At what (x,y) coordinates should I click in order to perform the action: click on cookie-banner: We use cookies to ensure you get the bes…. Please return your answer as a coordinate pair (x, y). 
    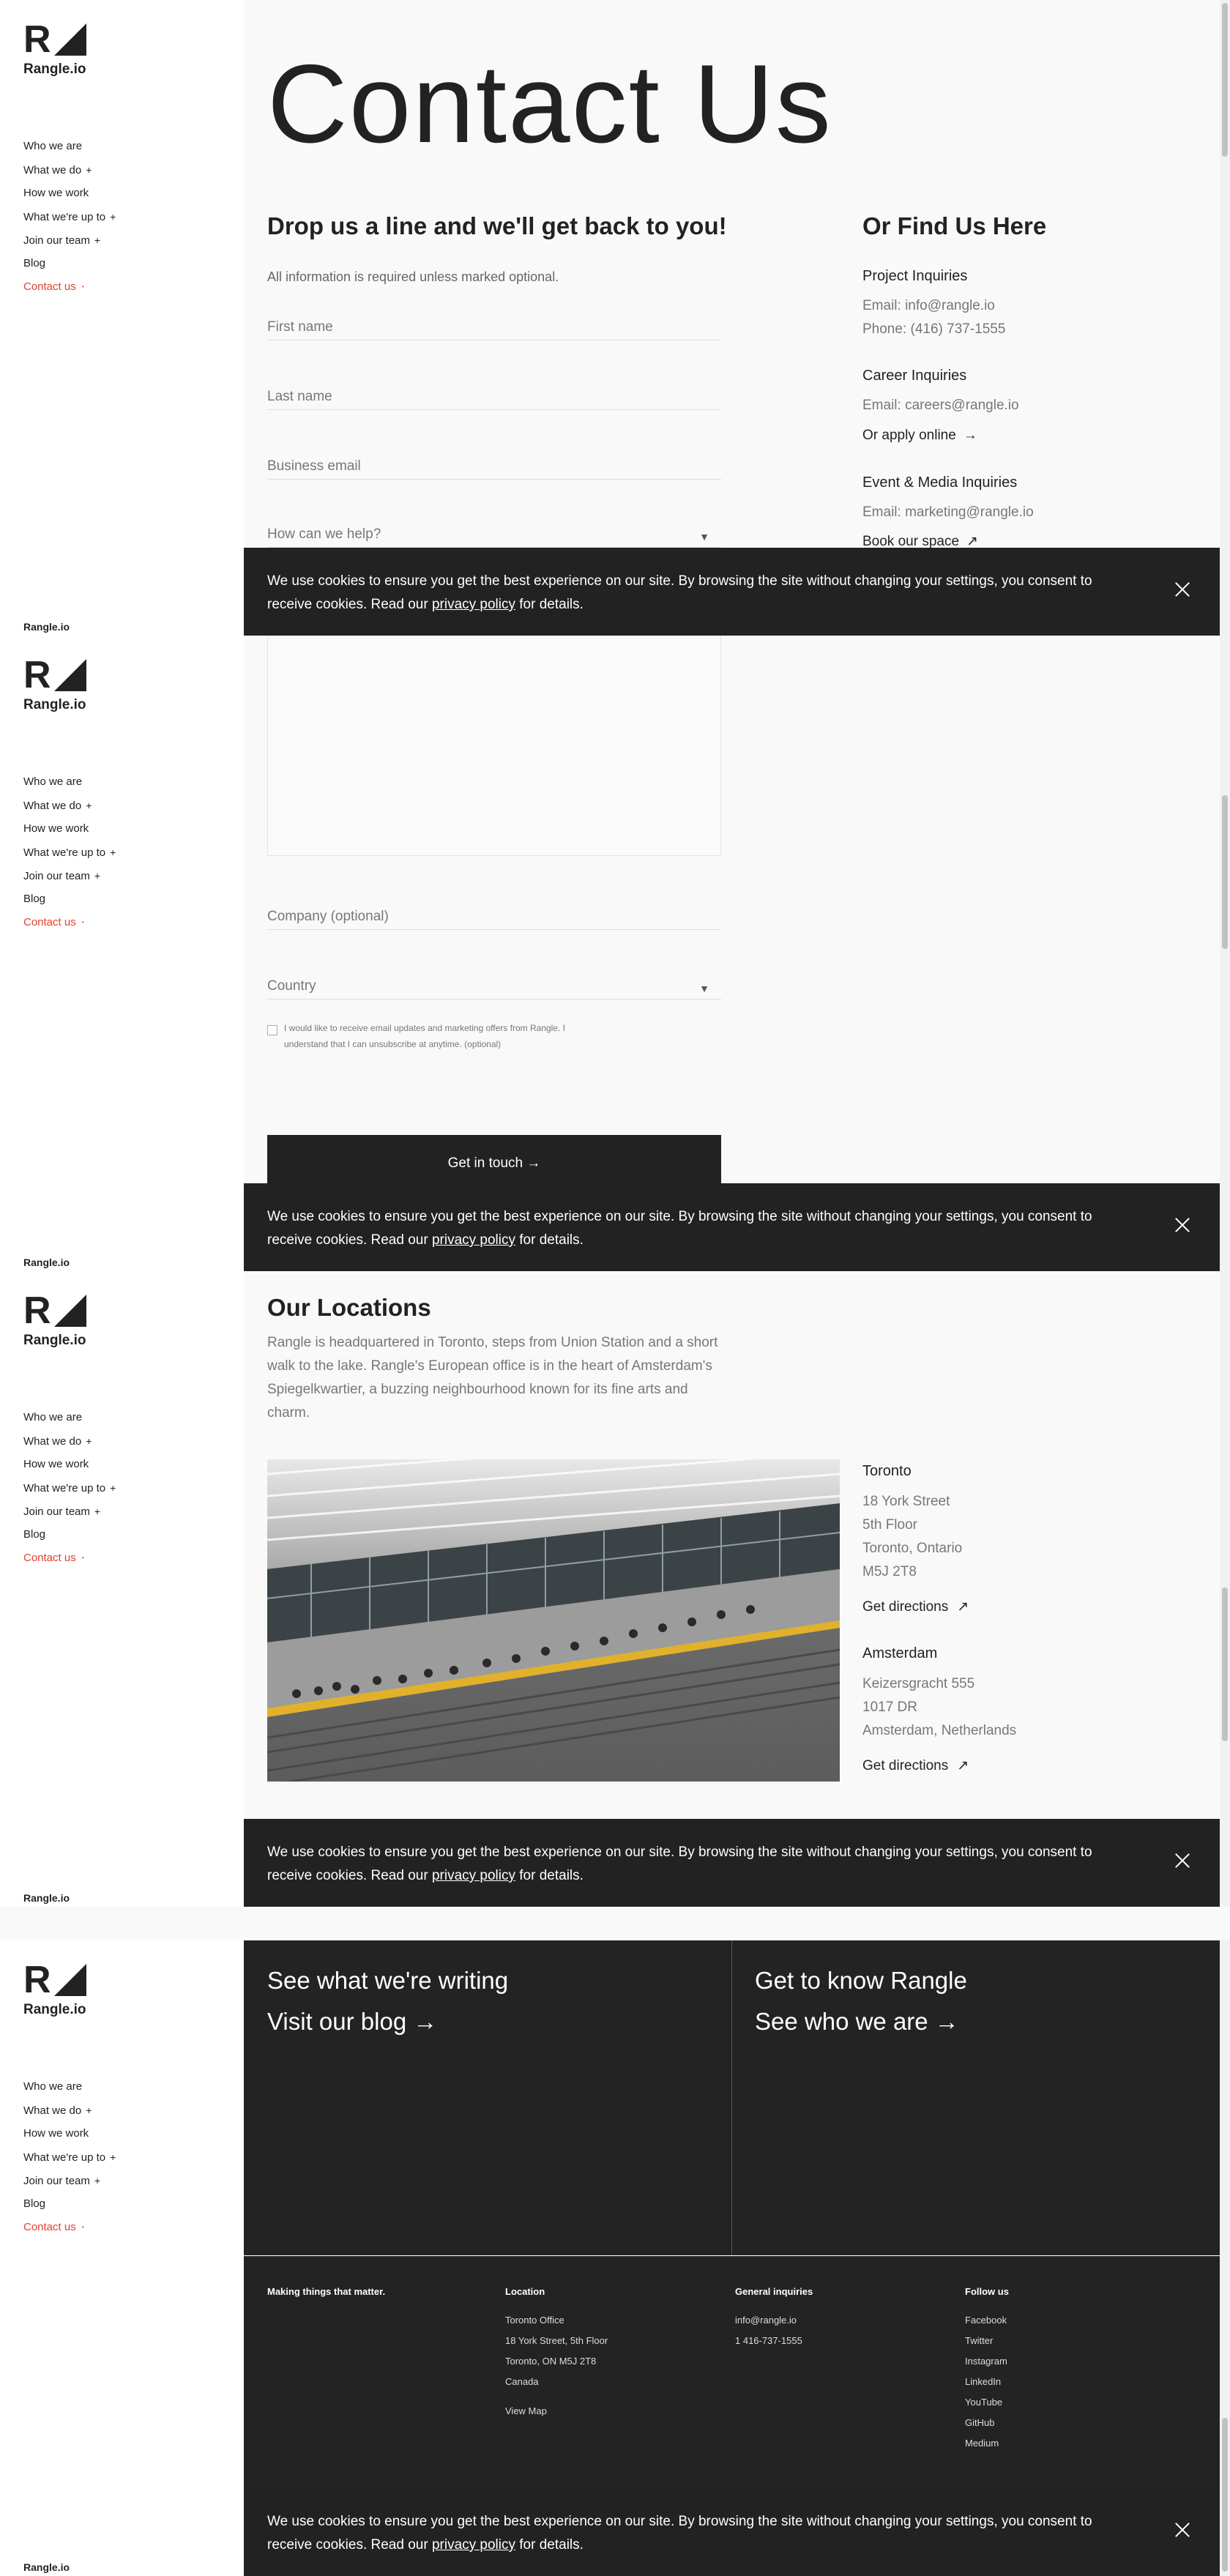
    Looking at the image, I should click on (732, 1863).